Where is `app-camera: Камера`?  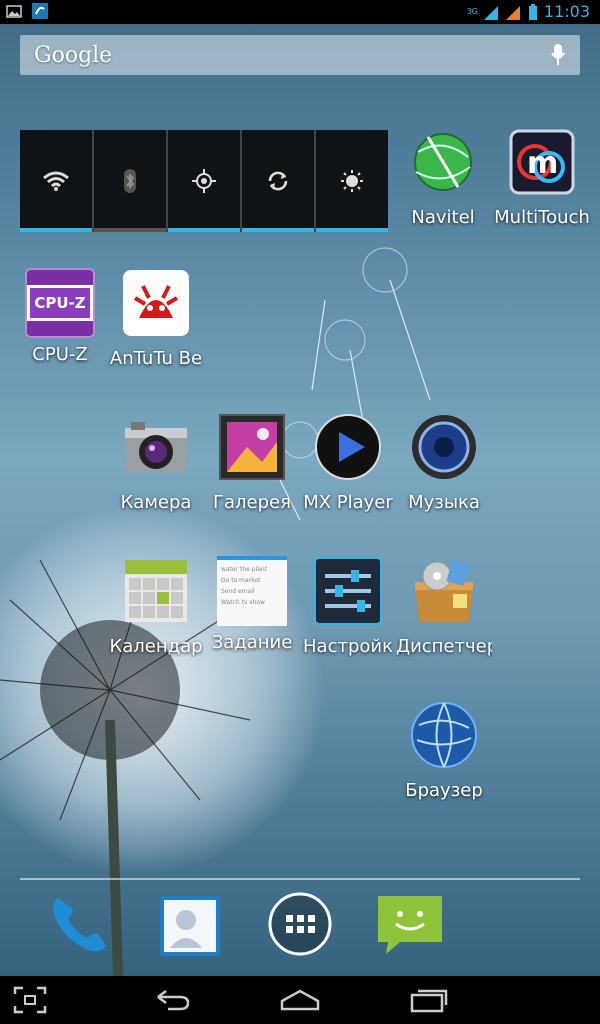 app-camera: Камера is located at coordinates (156, 462).